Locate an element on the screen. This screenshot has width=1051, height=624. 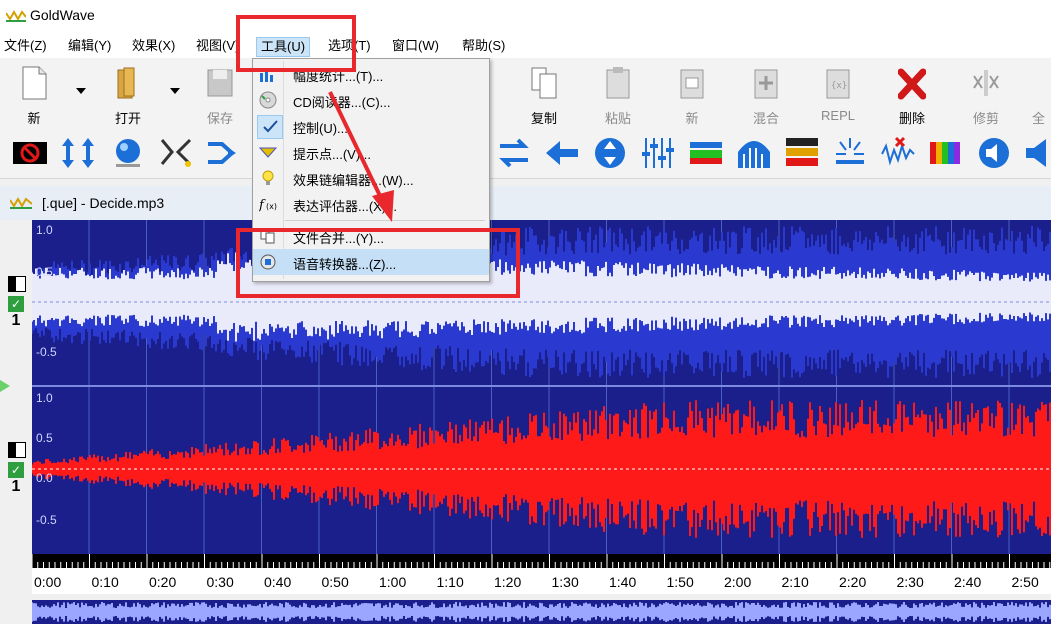
stop-icon is located at coordinates (30, 153).